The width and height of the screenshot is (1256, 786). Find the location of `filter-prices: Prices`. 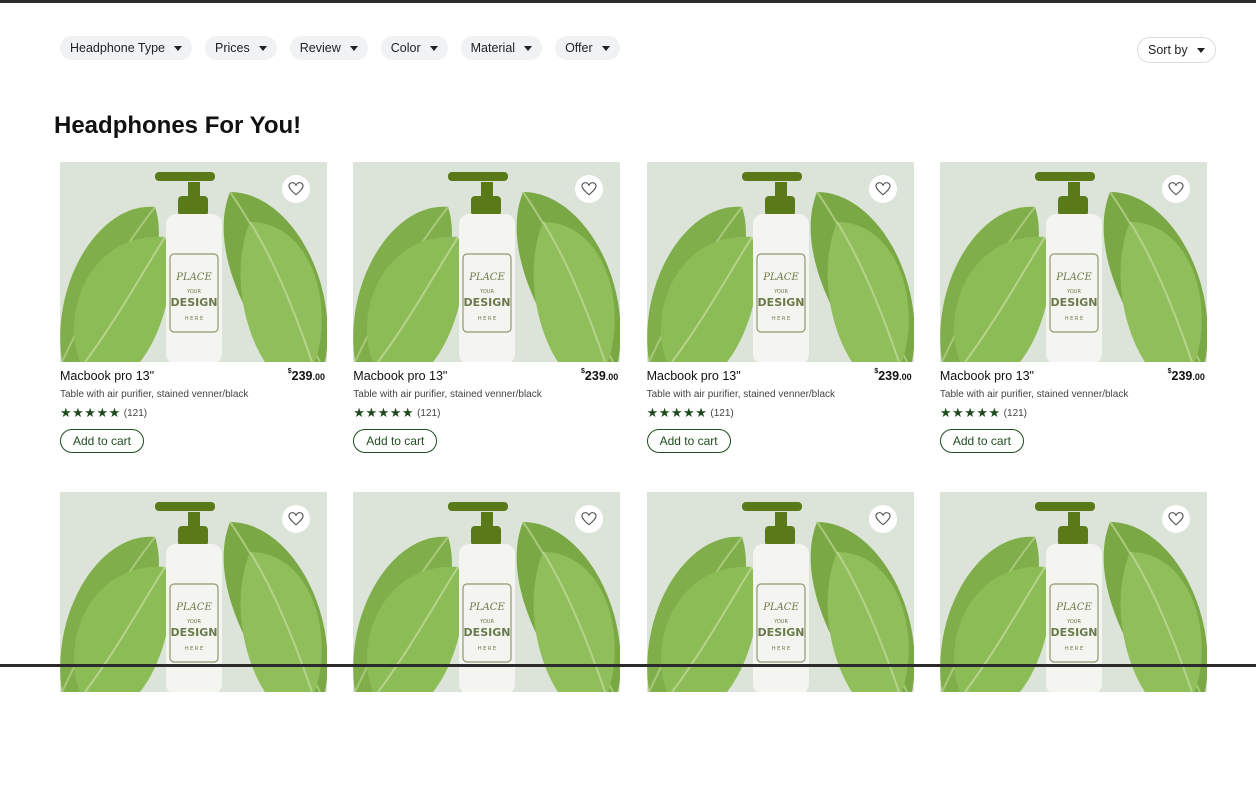

filter-prices: Prices is located at coordinates (241, 48).